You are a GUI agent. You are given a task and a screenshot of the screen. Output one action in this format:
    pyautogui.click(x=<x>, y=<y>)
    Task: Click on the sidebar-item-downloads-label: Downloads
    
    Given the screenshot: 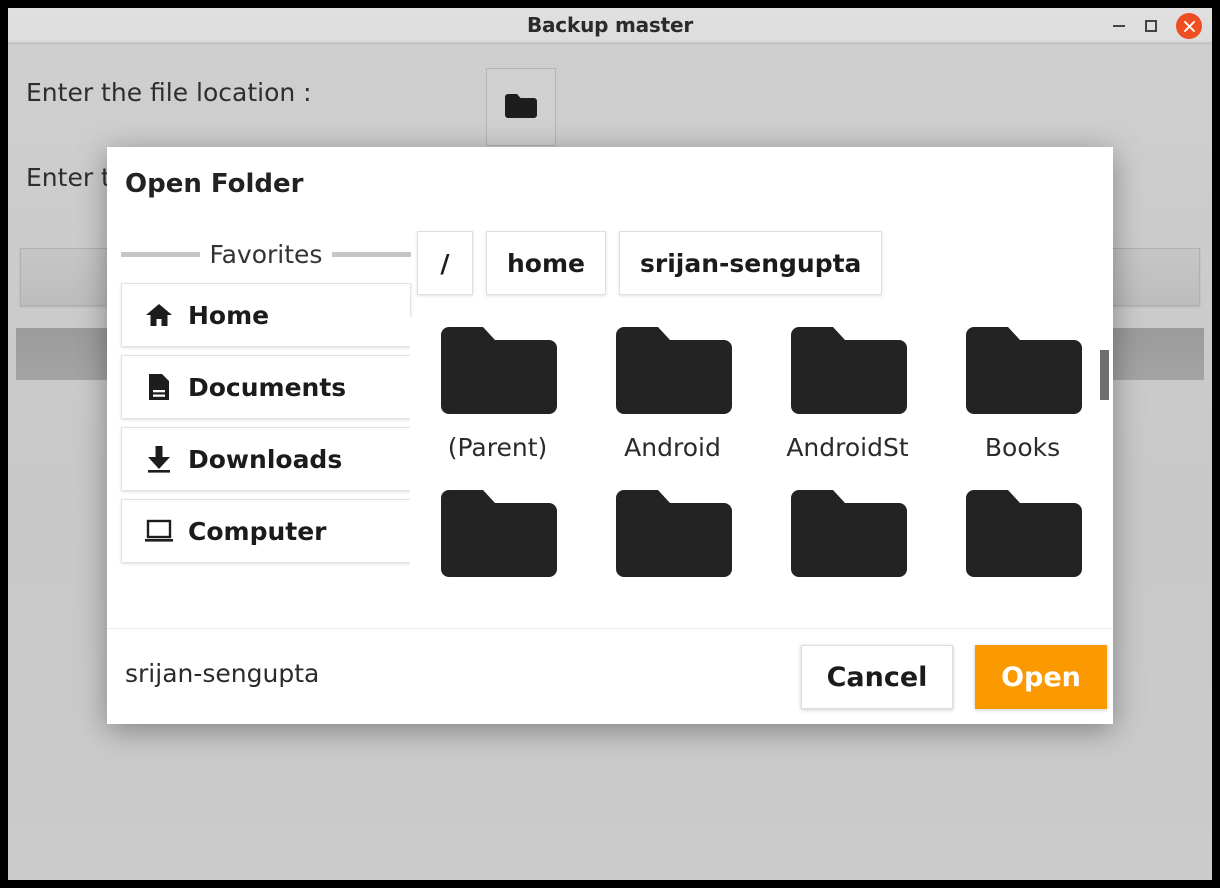 What is the action you would take?
    pyautogui.click(x=265, y=459)
    